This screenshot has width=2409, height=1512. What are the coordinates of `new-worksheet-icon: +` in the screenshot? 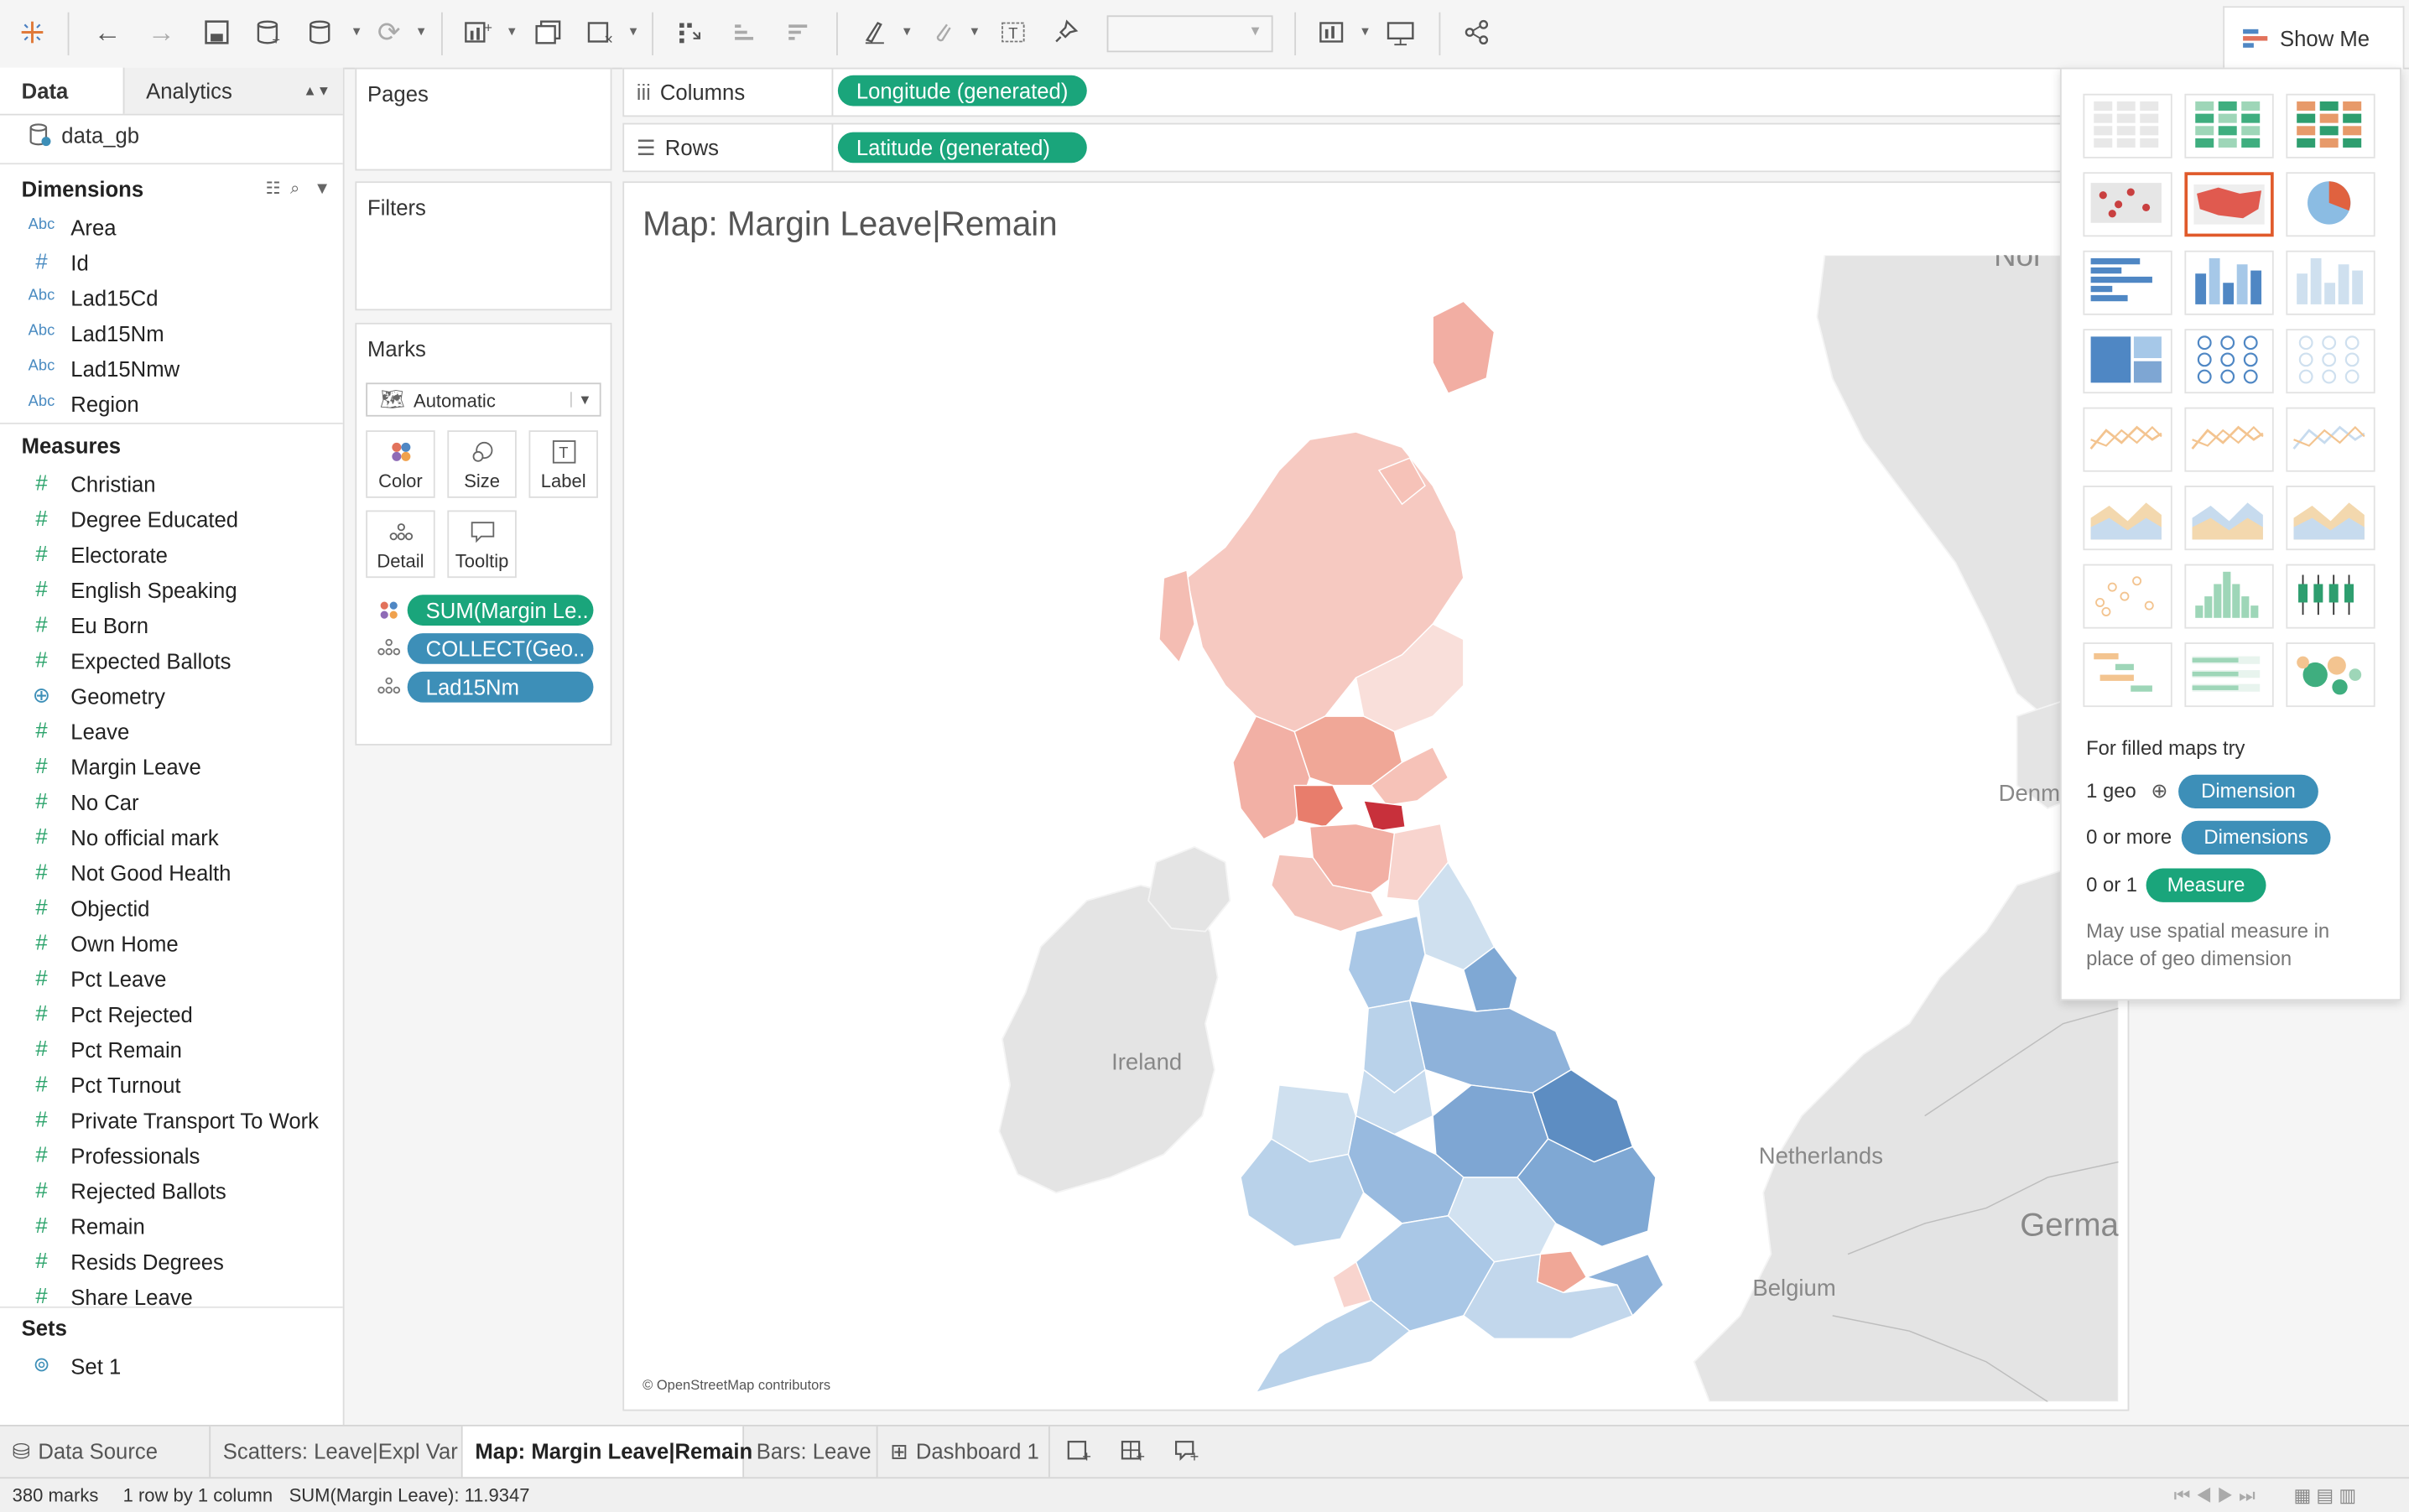 It's located at (478, 33).